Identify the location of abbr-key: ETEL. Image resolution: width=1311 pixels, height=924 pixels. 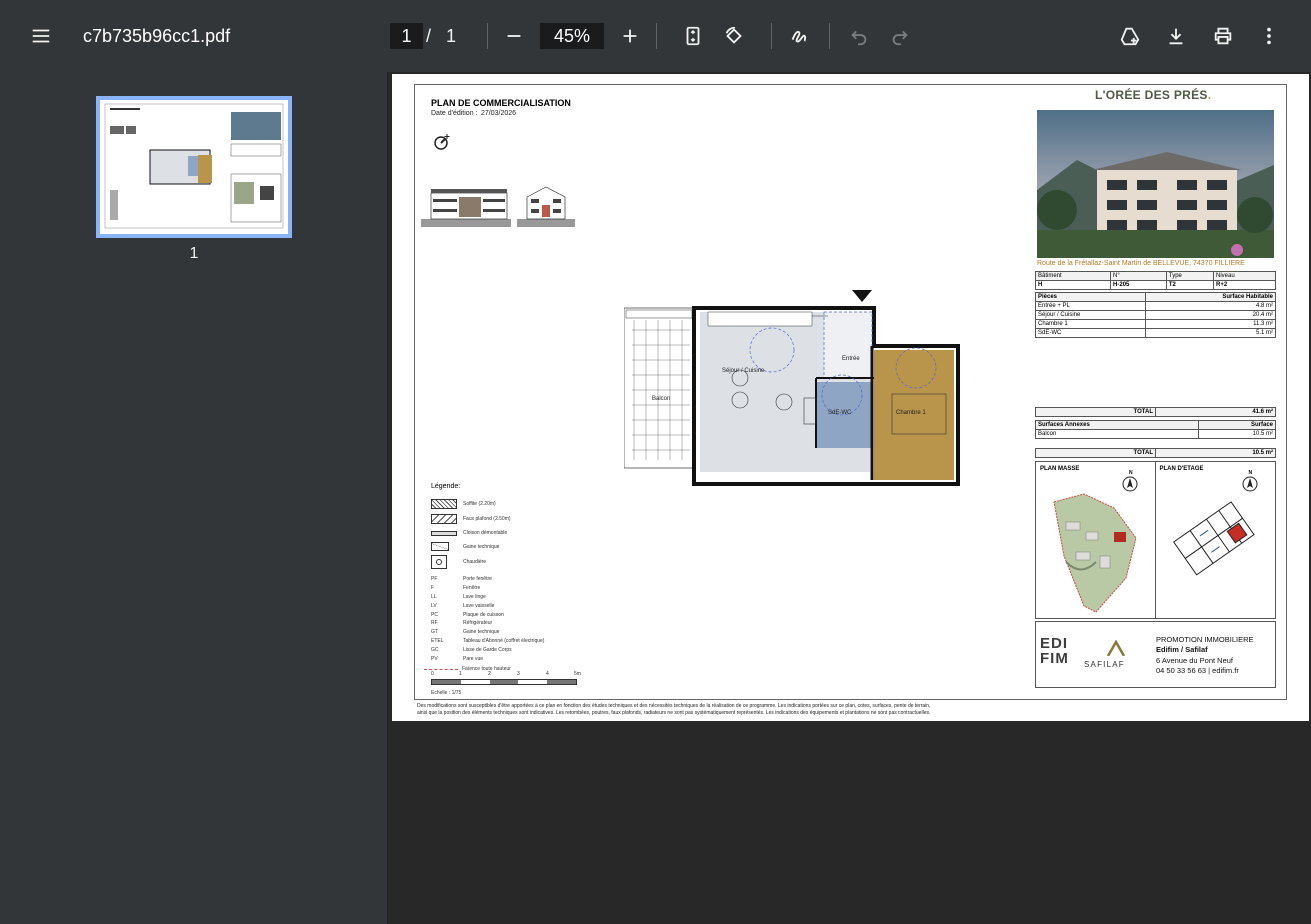
(437, 641).